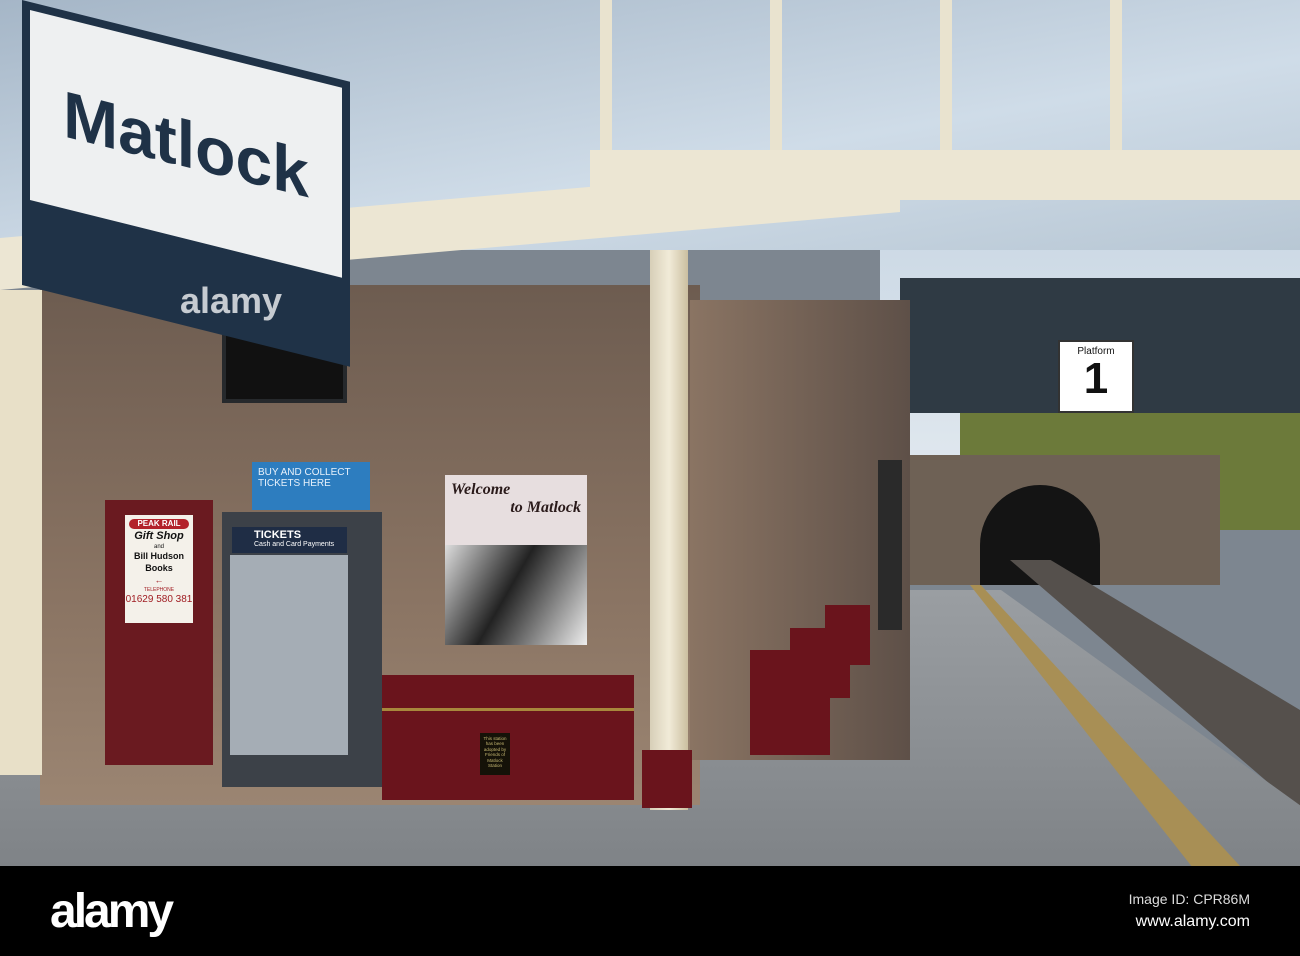 This screenshot has width=1300, height=956. I want to click on line: Gift Shop, so click(159, 536).